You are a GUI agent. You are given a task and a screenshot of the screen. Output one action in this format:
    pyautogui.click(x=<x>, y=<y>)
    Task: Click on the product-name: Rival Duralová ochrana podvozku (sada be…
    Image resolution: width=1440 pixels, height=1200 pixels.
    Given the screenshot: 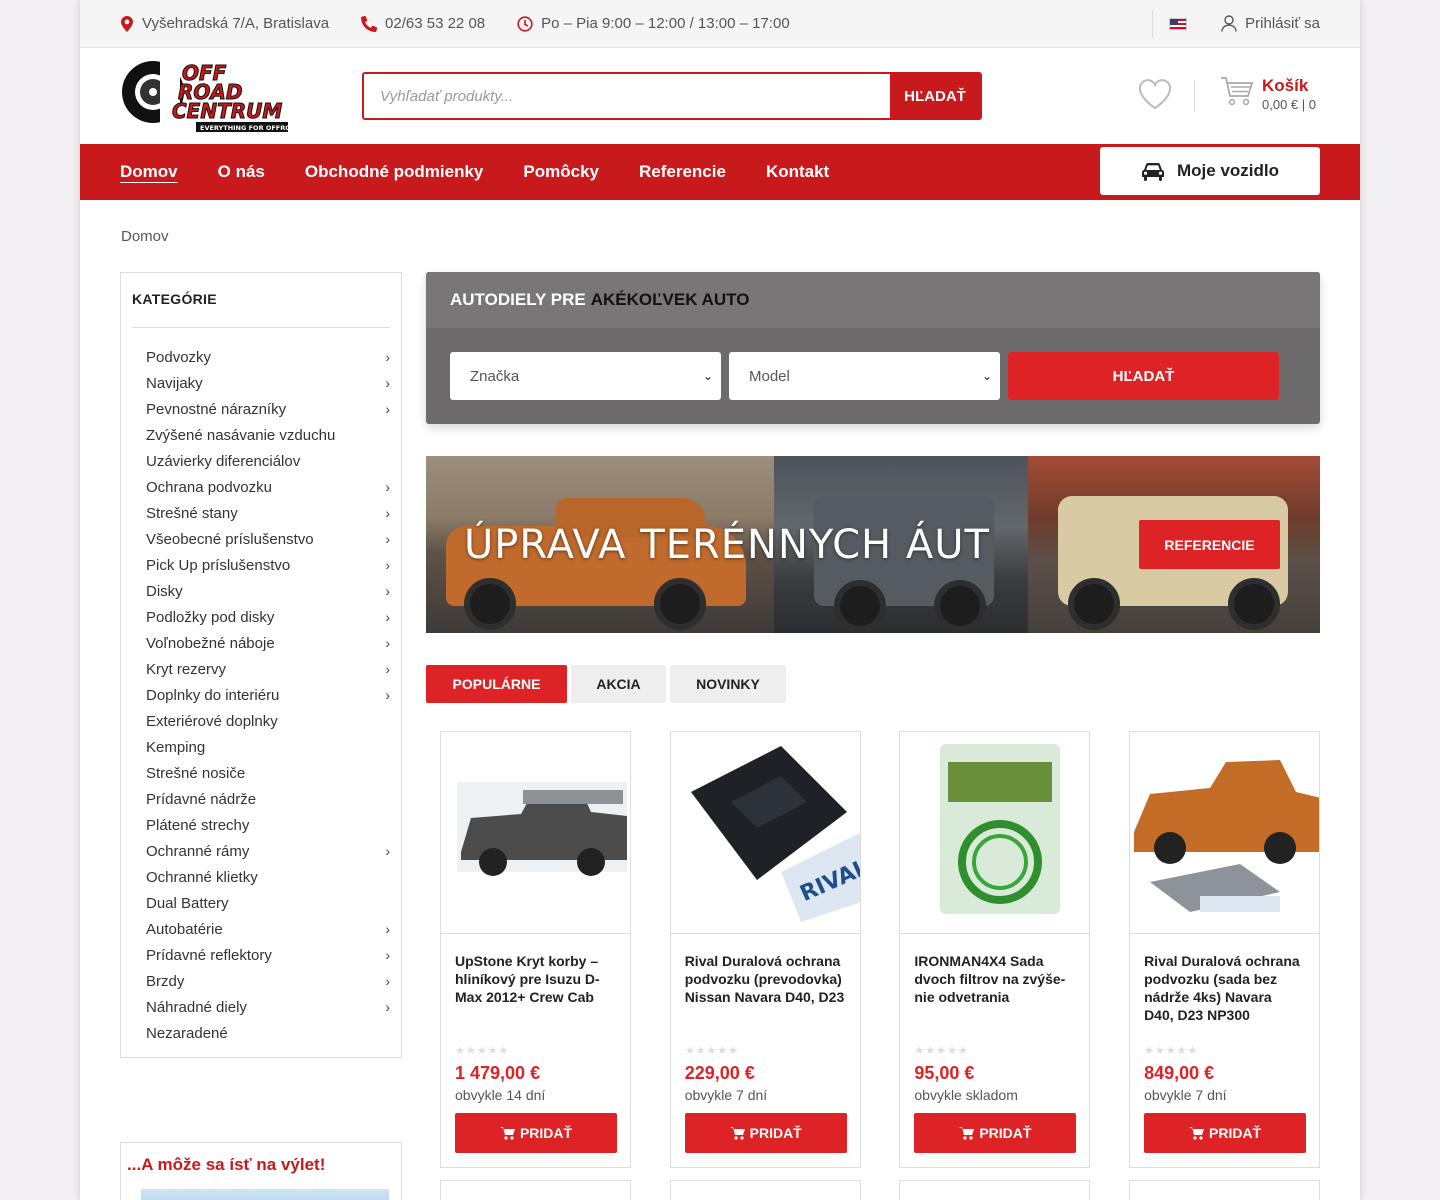 What is the action you would take?
    pyautogui.click(x=1224, y=991)
    